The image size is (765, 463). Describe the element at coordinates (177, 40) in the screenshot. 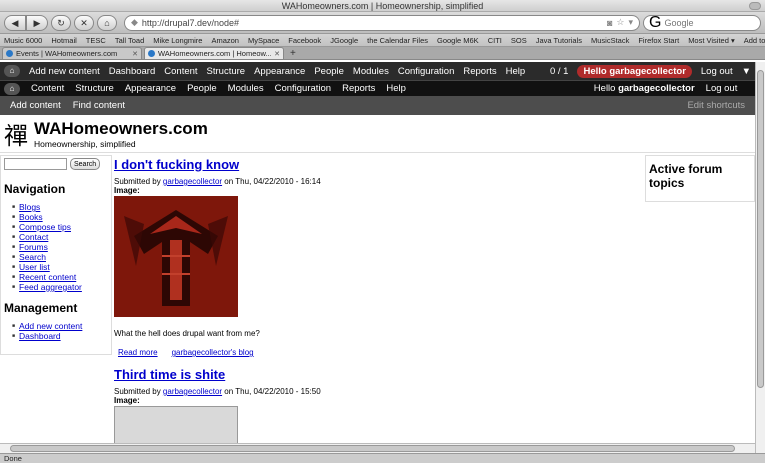

I see `bookmark-item: Mike Longmire` at that location.